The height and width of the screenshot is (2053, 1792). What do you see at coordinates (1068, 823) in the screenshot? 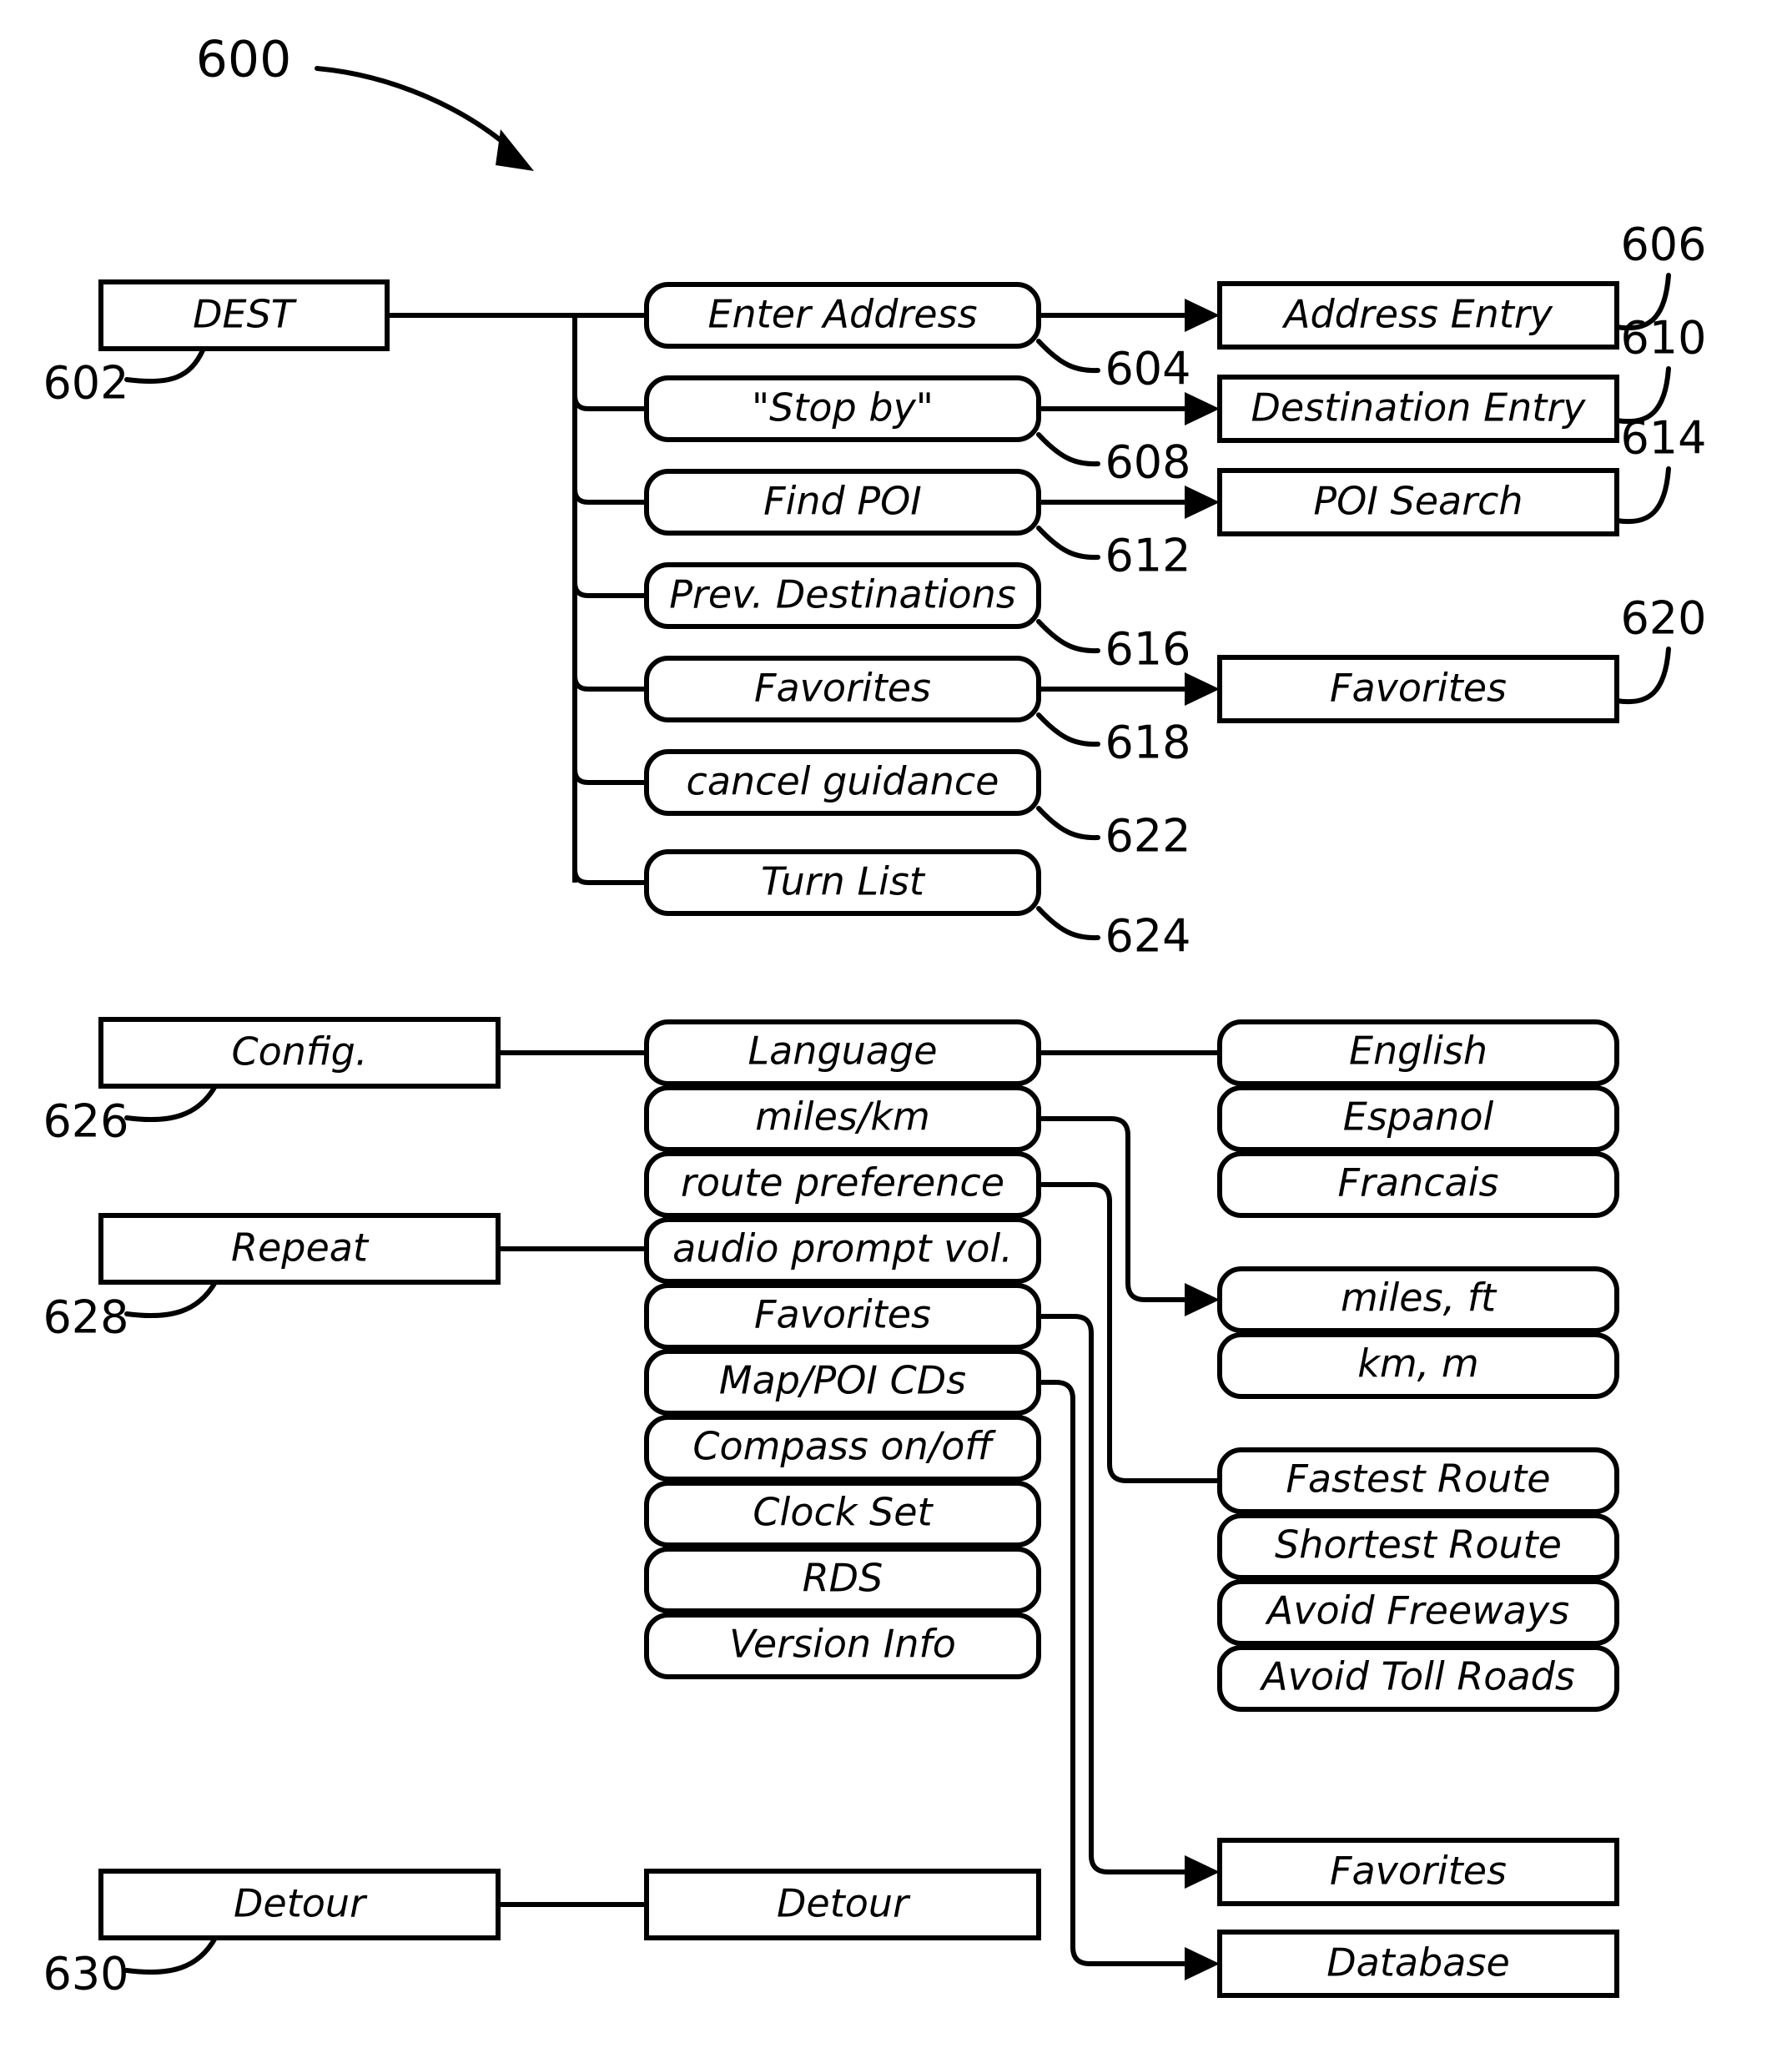
I see `ref-622-leader` at bounding box center [1068, 823].